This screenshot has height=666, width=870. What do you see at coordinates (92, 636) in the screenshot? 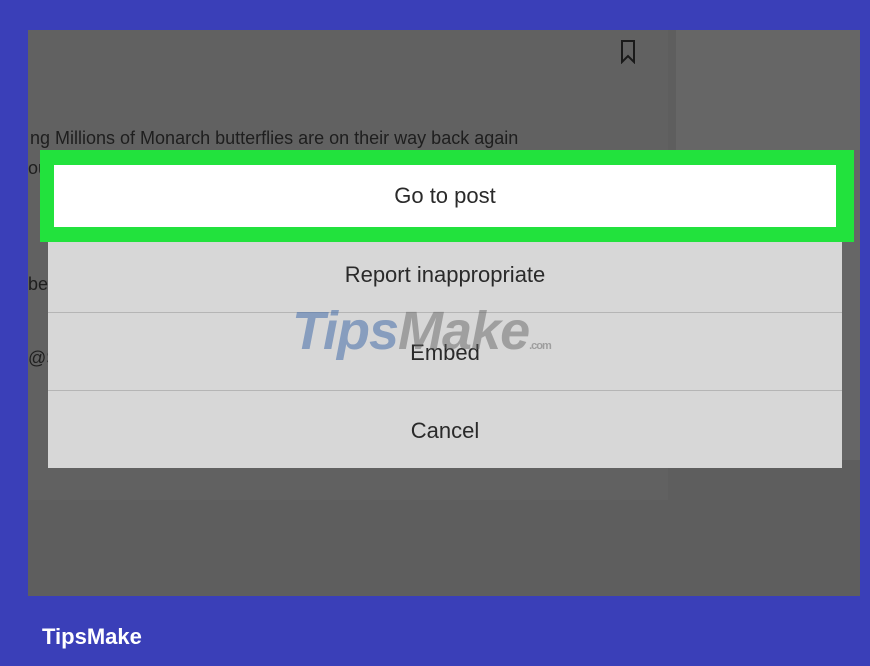
I see `footer-brand: TipsMake` at bounding box center [92, 636].